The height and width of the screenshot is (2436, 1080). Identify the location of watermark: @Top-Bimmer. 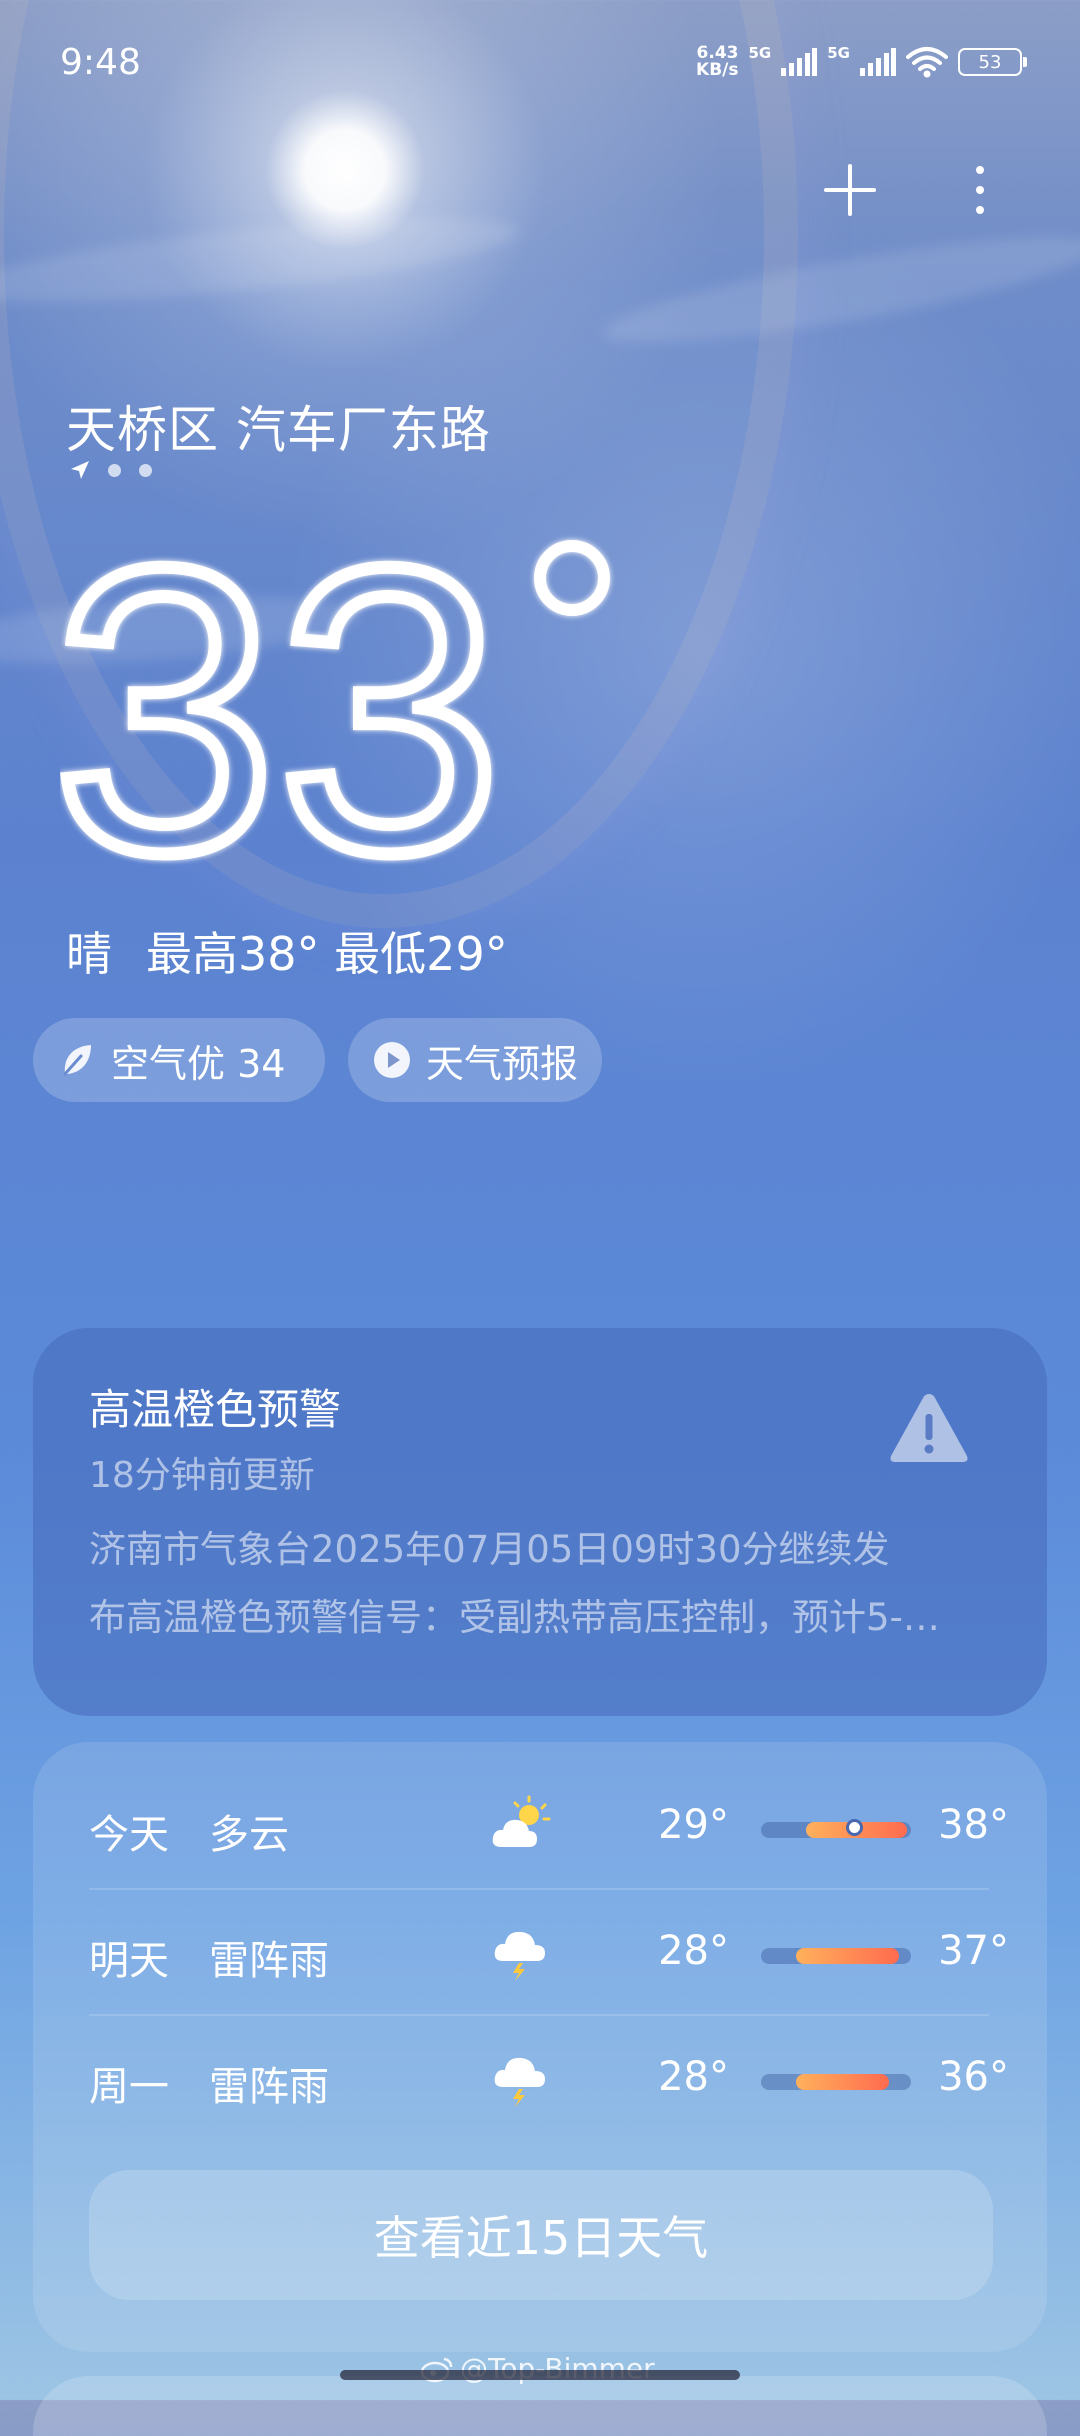
(537, 2368).